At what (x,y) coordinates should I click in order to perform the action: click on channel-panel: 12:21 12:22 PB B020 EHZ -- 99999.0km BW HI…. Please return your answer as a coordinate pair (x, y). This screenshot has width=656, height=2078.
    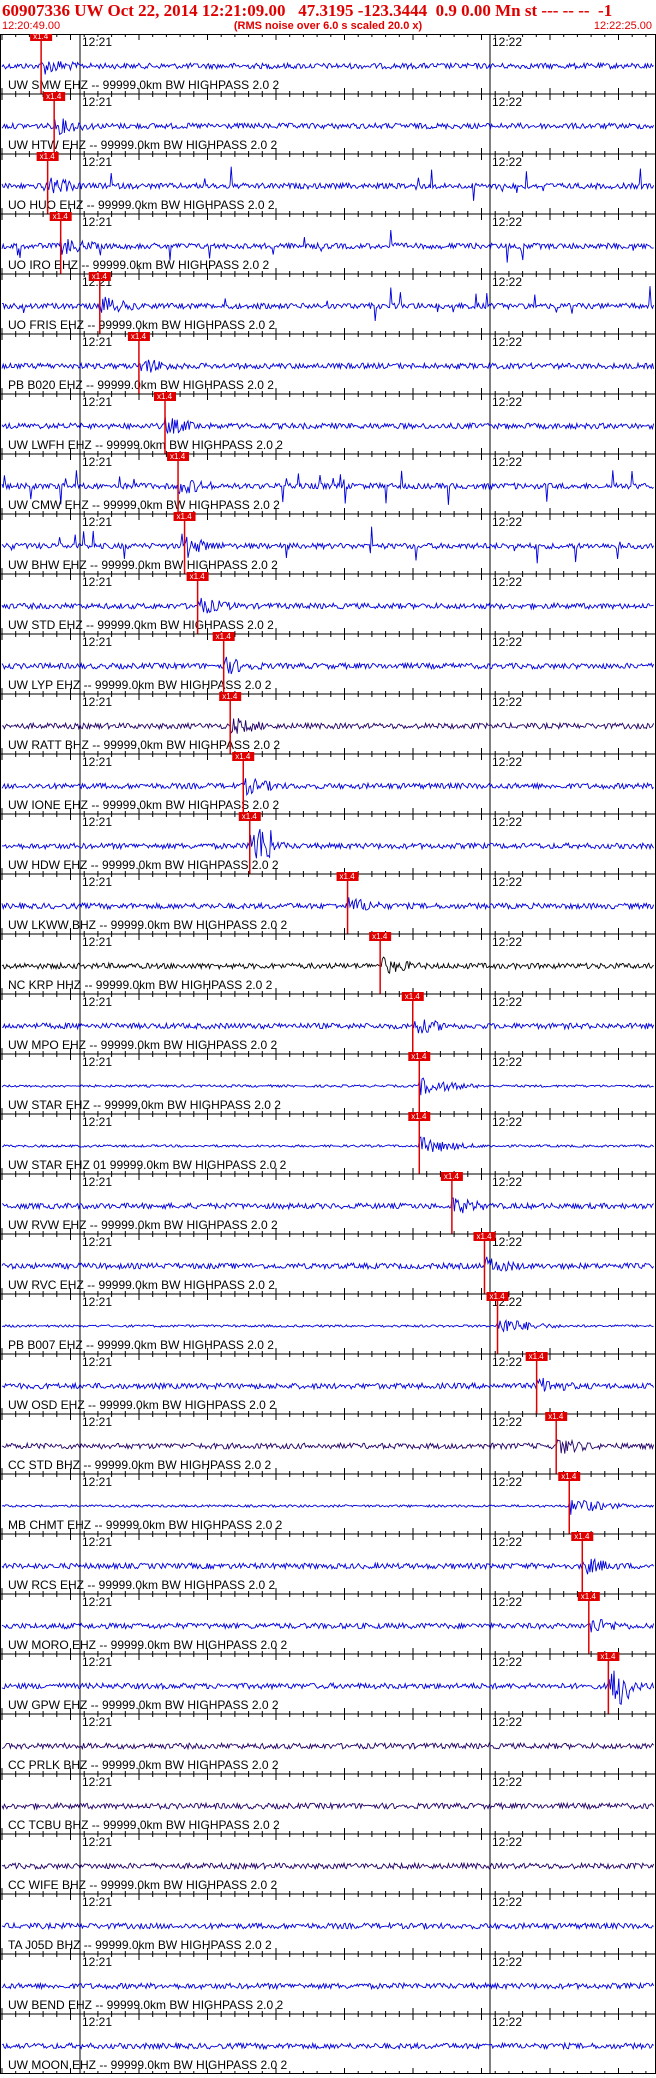
    Looking at the image, I should click on (328, 363).